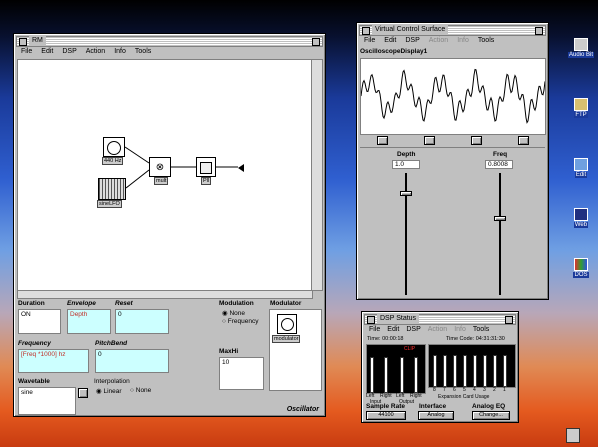 The width and height of the screenshot is (598, 447). I want to click on trash-icon, so click(573, 435).